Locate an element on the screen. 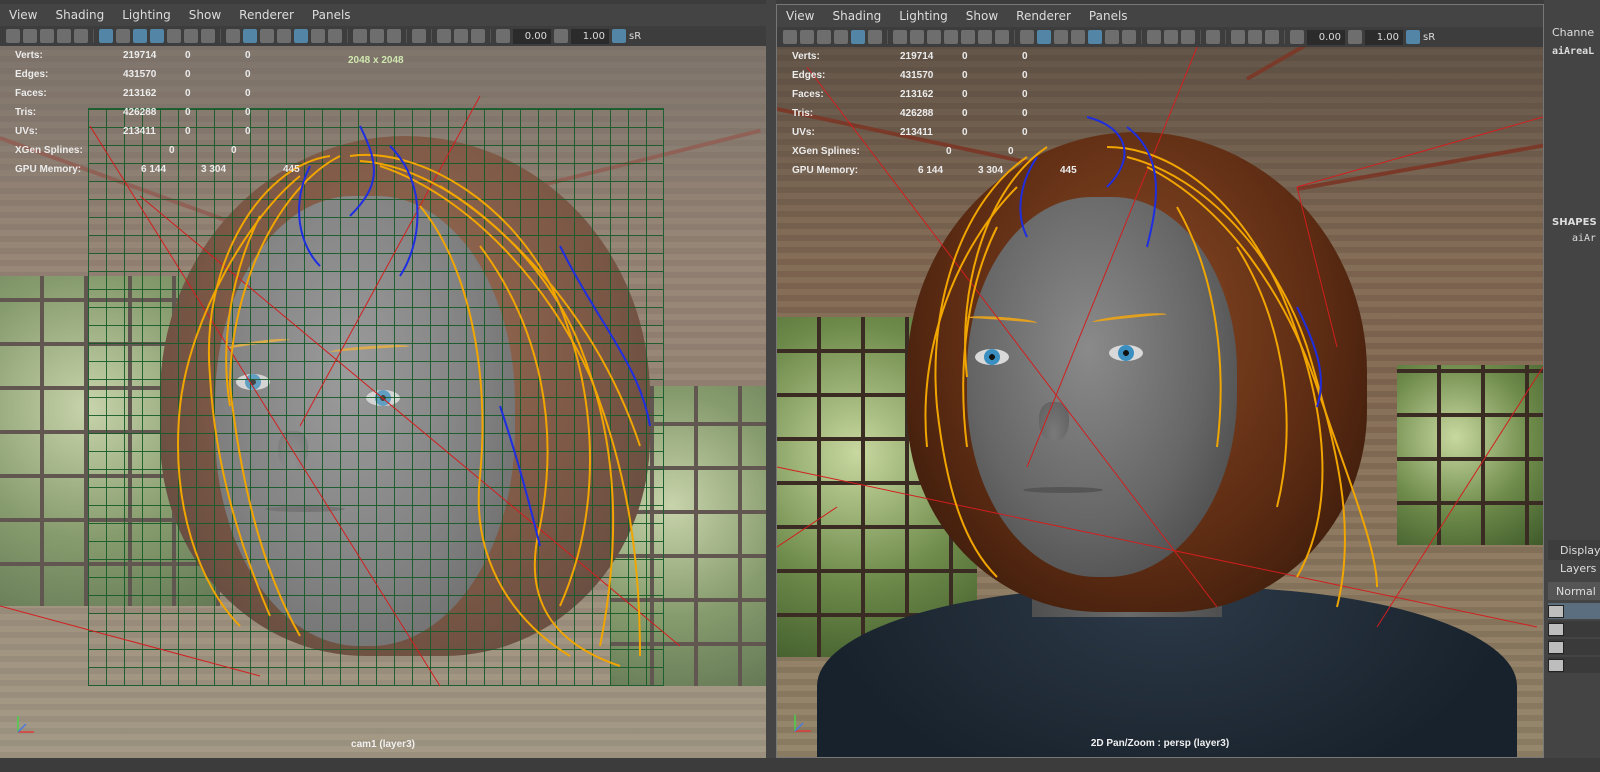 This screenshot has height=772, width=1600. blend-mode-dropdown: Normal is located at coordinates (1576, 591).